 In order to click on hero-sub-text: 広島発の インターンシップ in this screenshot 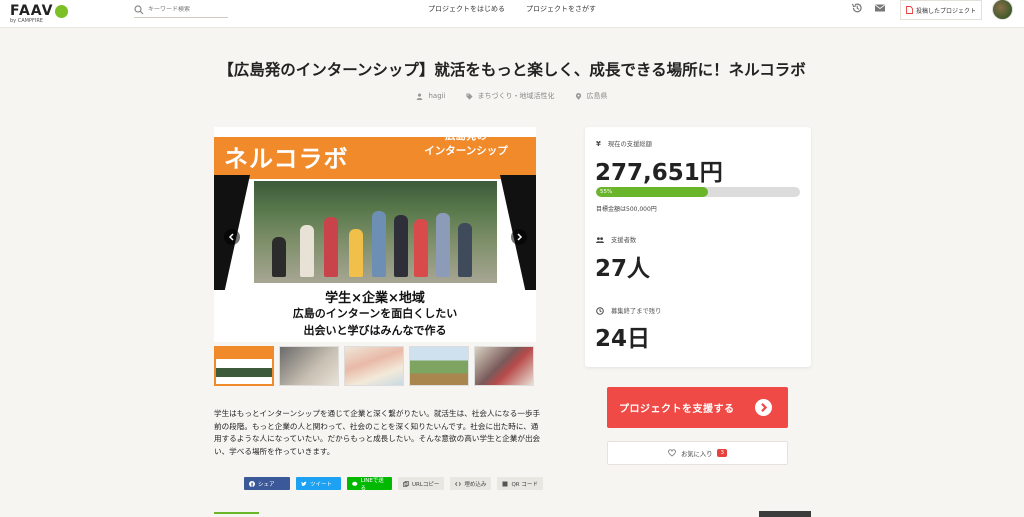, I will do `click(466, 144)`.